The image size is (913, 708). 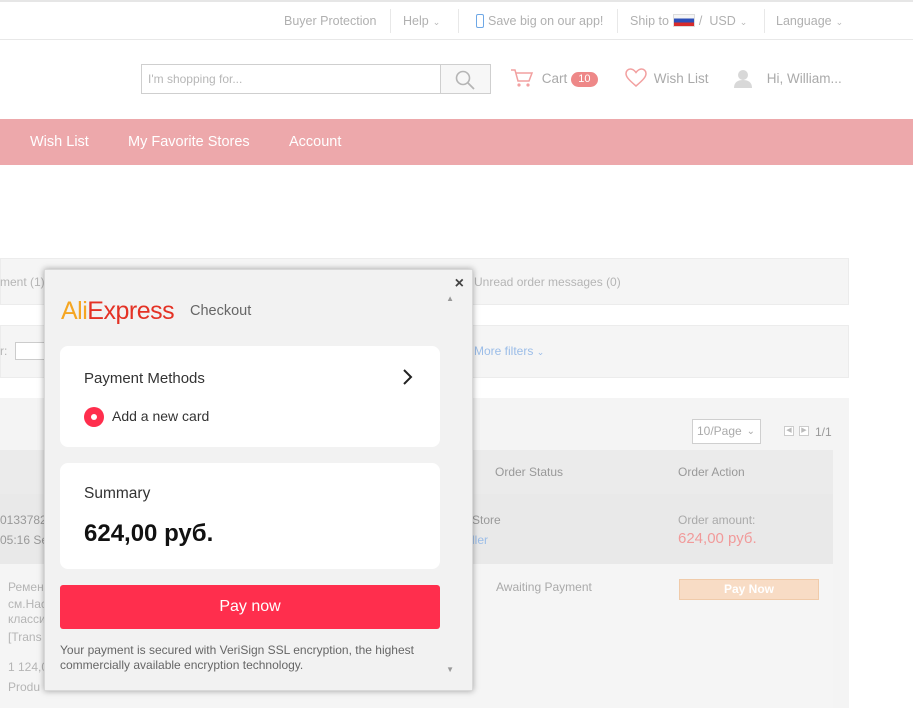 I want to click on buyer-protection-link: Buyer Protection, so click(x=330, y=21).